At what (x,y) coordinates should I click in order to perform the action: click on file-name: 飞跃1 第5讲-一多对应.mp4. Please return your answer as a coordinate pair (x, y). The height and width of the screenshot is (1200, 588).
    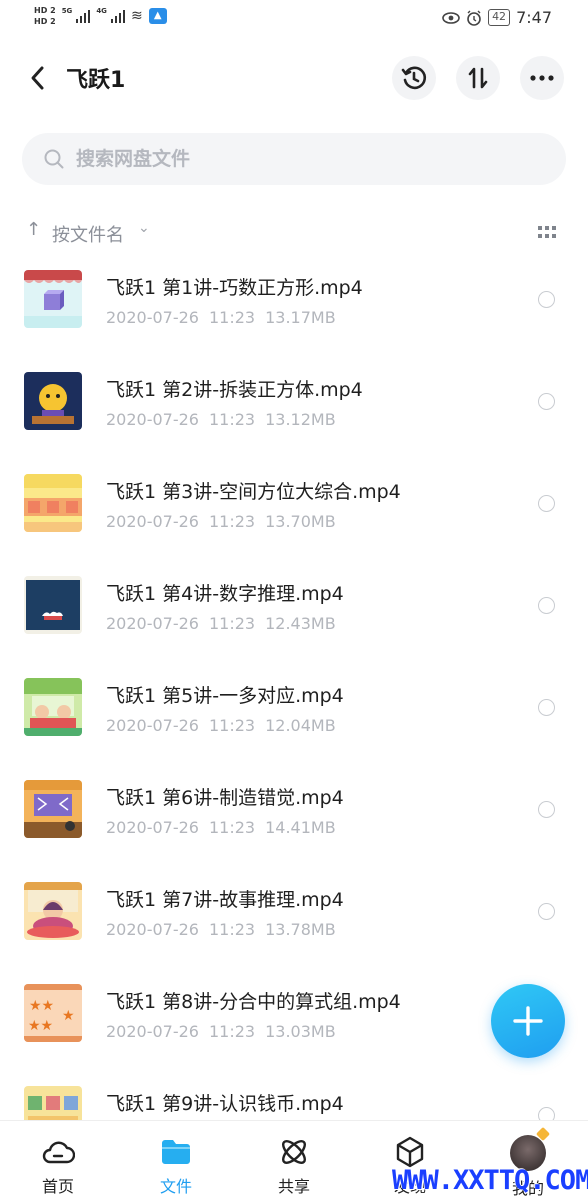
    Looking at the image, I should click on (225, 696).